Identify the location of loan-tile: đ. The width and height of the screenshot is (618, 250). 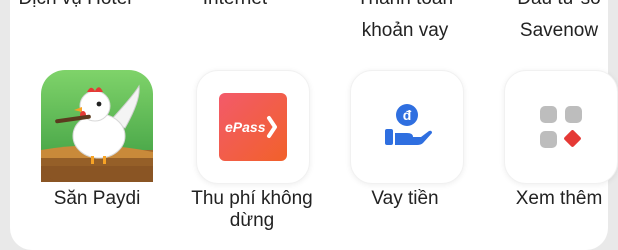
(407, 127).